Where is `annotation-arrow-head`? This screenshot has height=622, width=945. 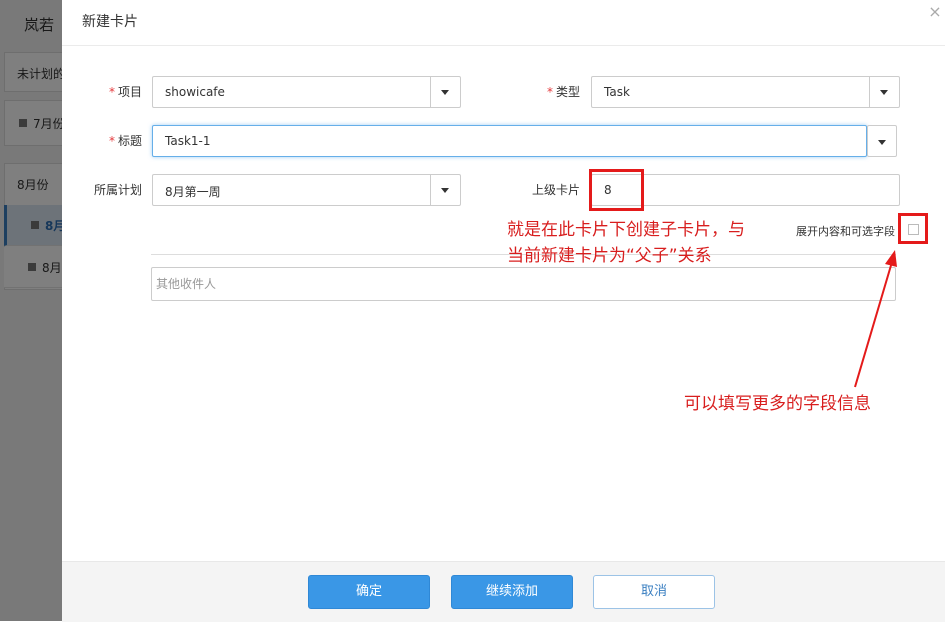
annotation-arrow-head is located at coordinates (891, 258).